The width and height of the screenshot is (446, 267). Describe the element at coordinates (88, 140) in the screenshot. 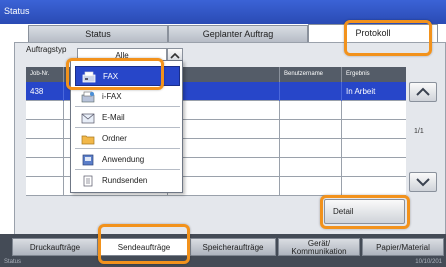

I see `folder-icon` at that location.